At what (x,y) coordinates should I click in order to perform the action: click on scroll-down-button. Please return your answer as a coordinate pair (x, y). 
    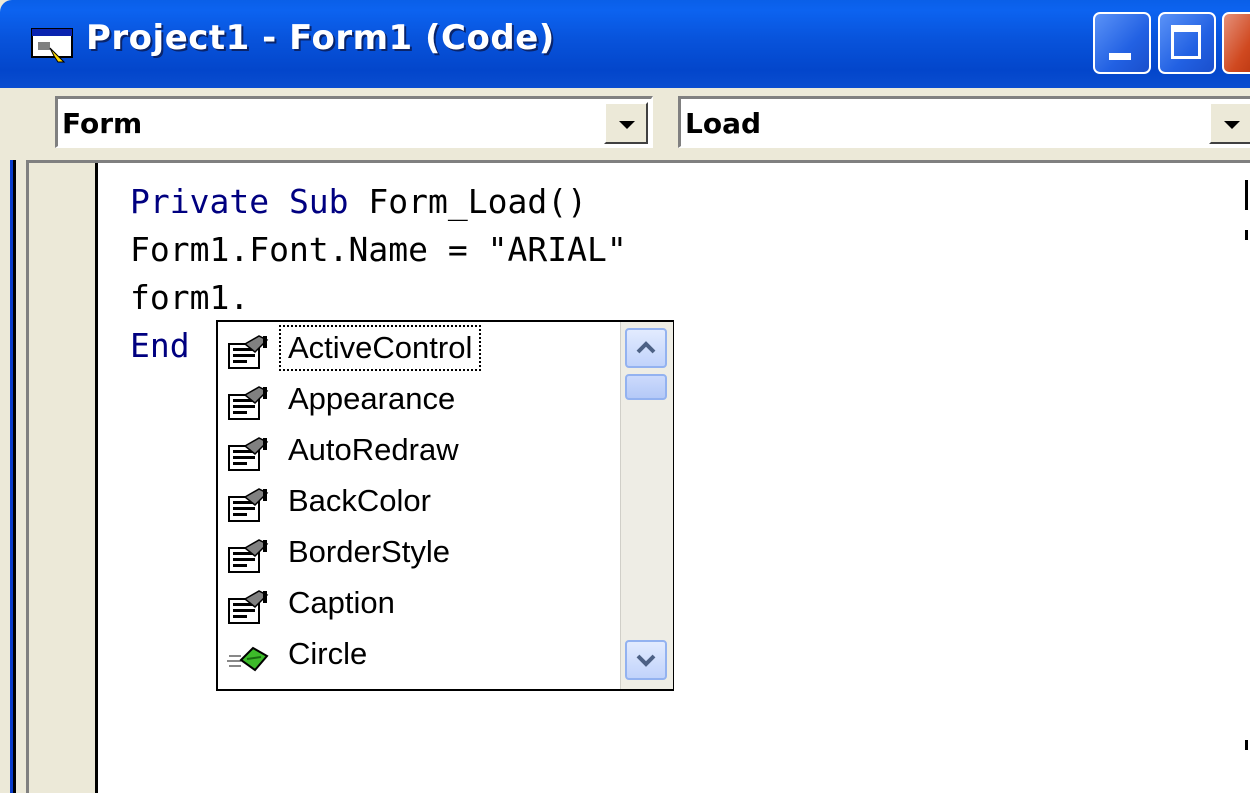
    Looking at the image, I should click on (646, 660).